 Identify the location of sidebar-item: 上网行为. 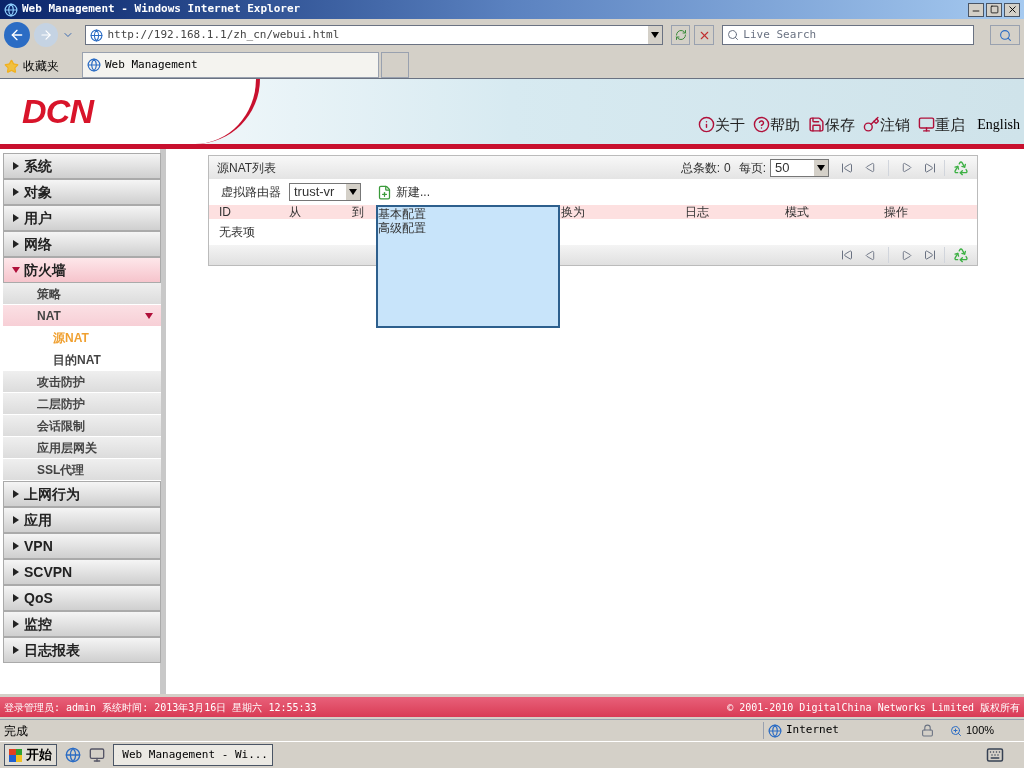
(82, 494).